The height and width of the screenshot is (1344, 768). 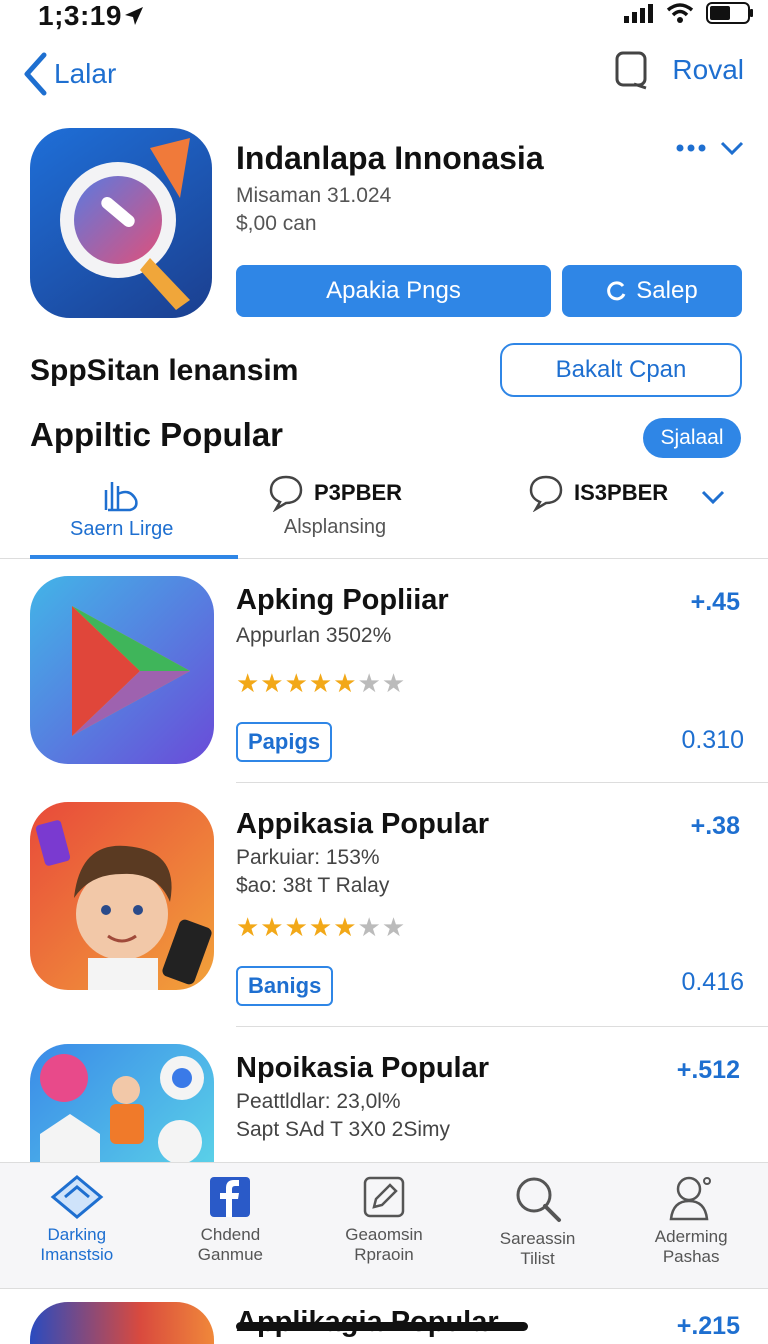 What do you see at coordinates (691, 1225) in the screenshot?
I see `tabbar-item-account: Aderming Pashas` at bounding box center [691, 1225].